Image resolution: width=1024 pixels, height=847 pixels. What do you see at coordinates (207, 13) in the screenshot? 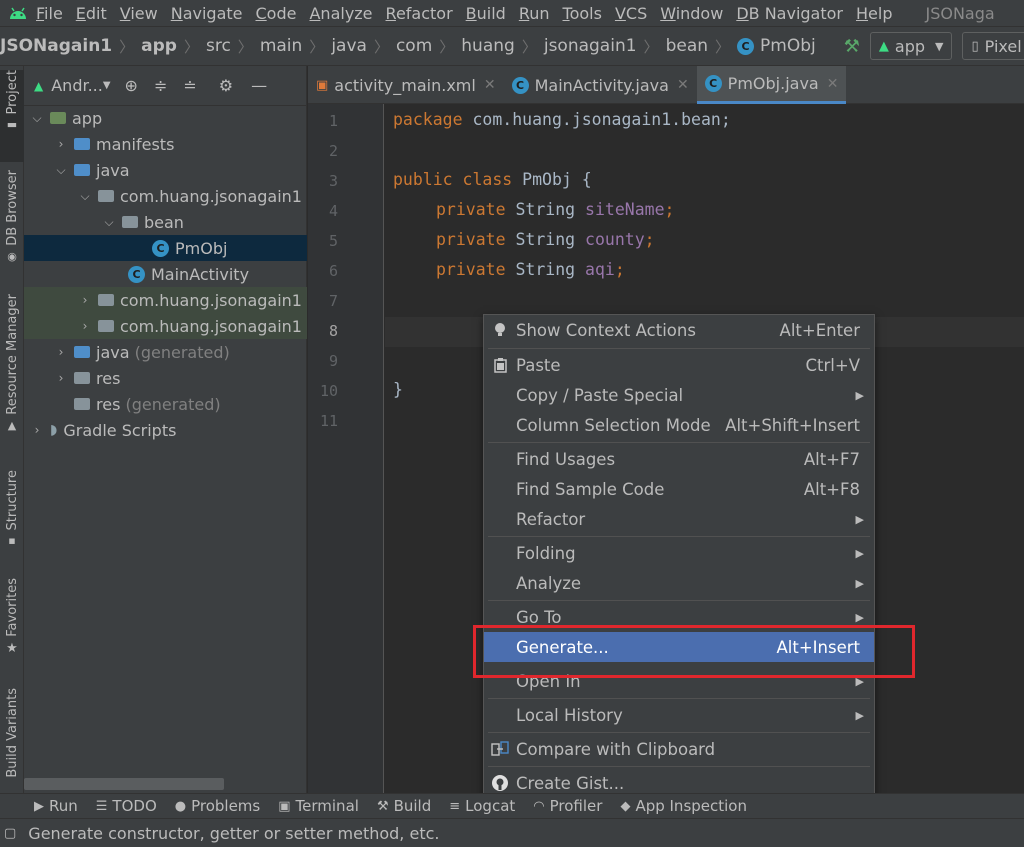
I see `menu-navigate: Navigate` at bounding box center [207, 13].